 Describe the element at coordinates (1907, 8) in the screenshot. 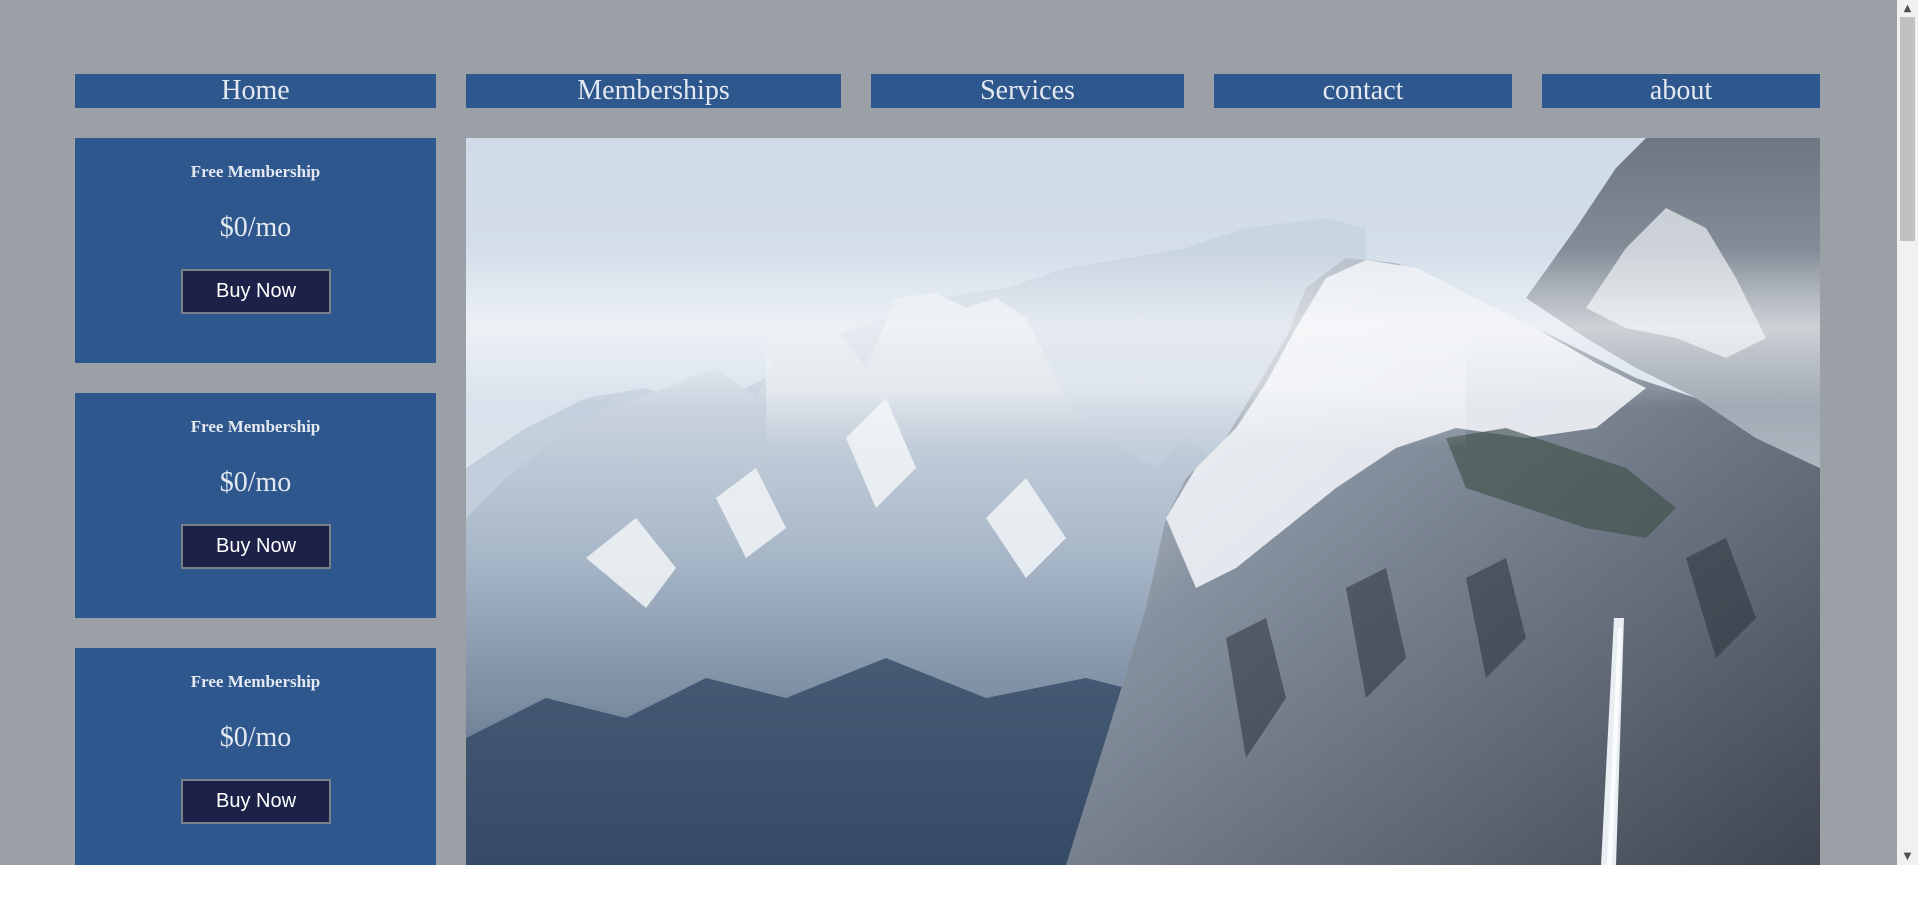

I see `scroll-up-icon: ▲` at that location.